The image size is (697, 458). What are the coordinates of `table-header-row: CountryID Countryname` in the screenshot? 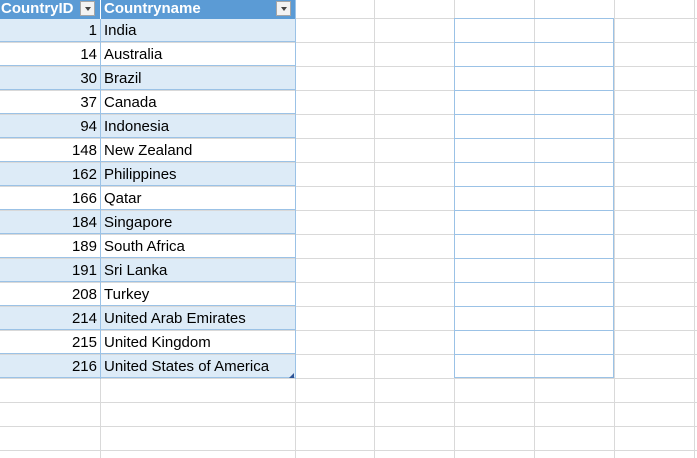 It's located at (148, 9).